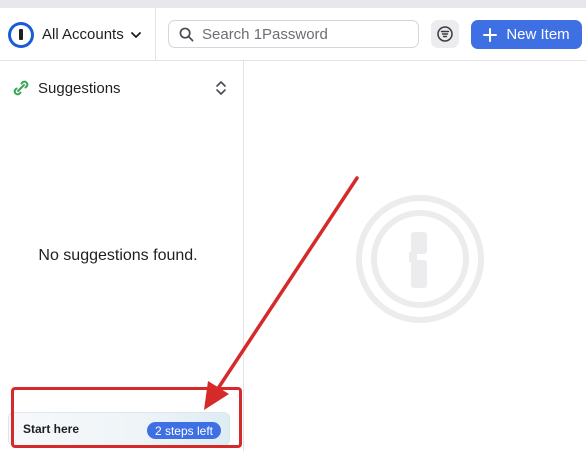  Describe the element at coordinates (186, 34) in the screenshot. I see `search-icon` at that location.